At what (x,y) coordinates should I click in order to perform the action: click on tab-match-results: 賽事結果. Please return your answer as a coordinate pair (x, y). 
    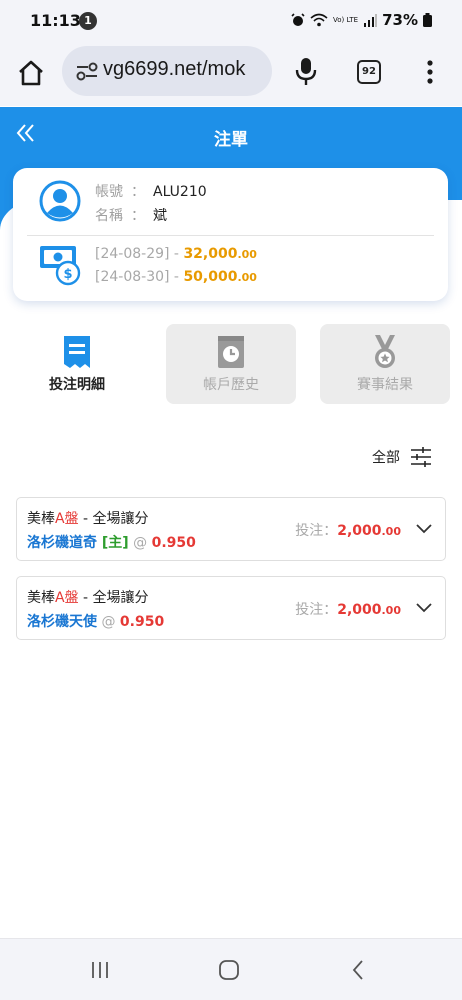
    Looking at the image, I should click on (385, 364).